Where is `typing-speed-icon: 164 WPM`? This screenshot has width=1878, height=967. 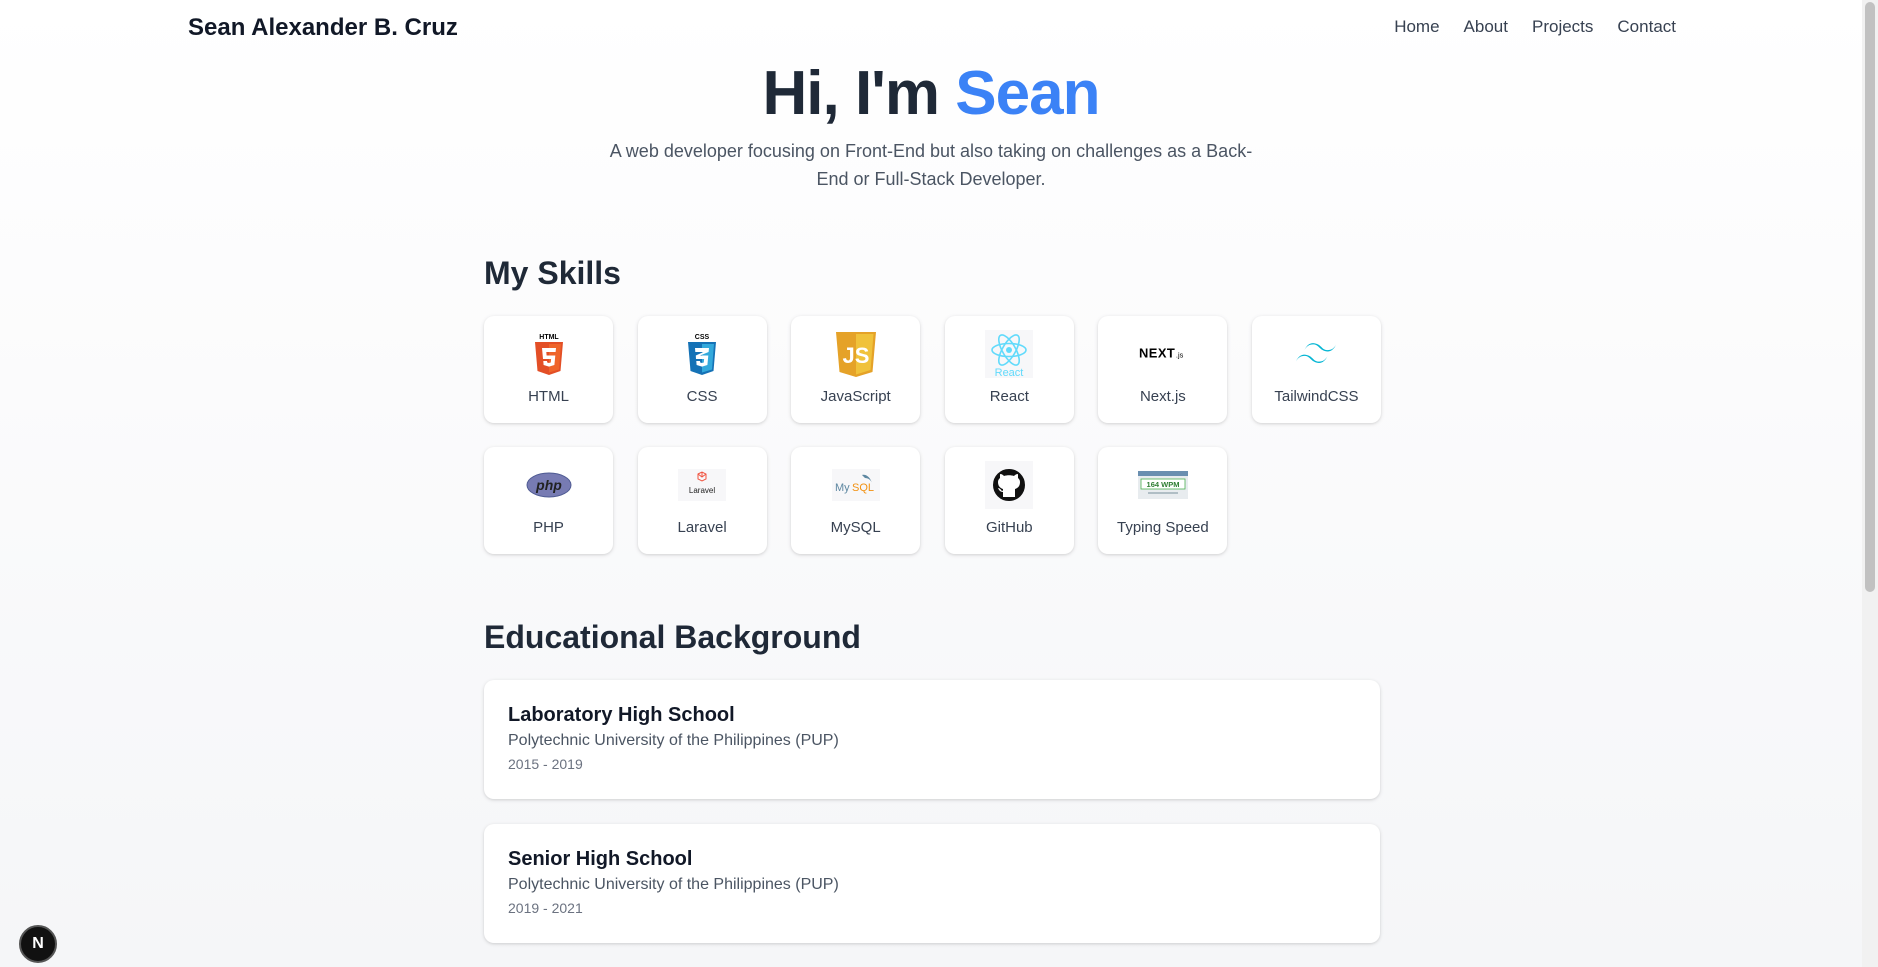
typing-speed-icon: 164 WPM is located at coordinates (1162, 485).